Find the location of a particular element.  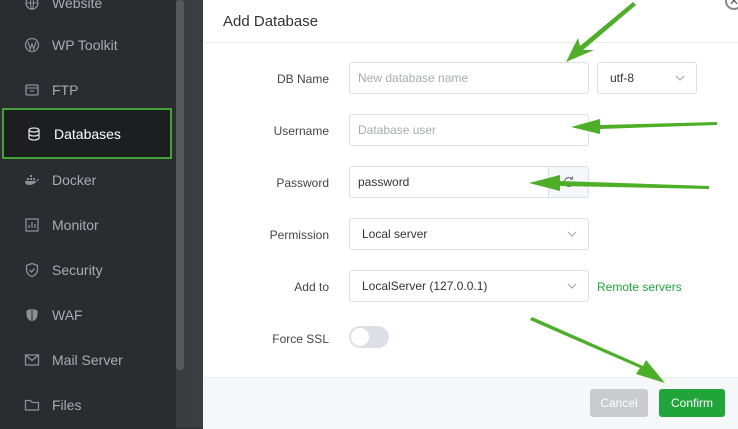

confirm-button: Confirm is located at coordinates (692, 403).